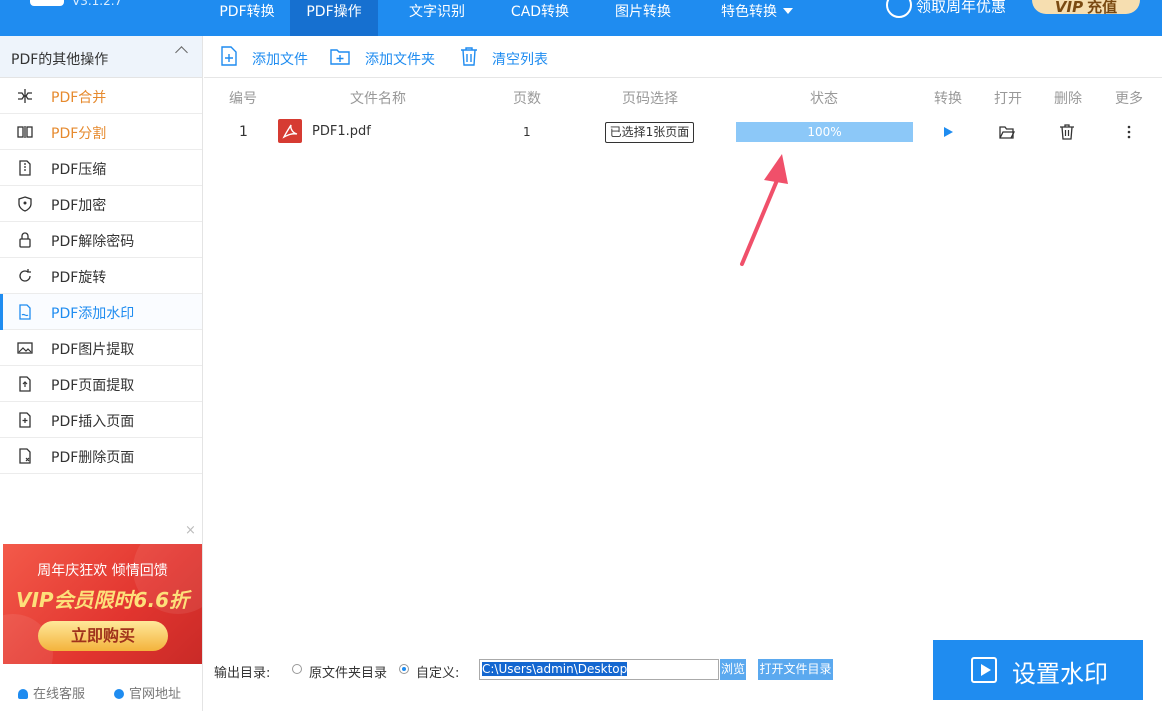  Describe the element at coordinates (102, 571) in the screenshot. I see `banner-headline: 周年庆狂欢 倾情回馈` at that location.